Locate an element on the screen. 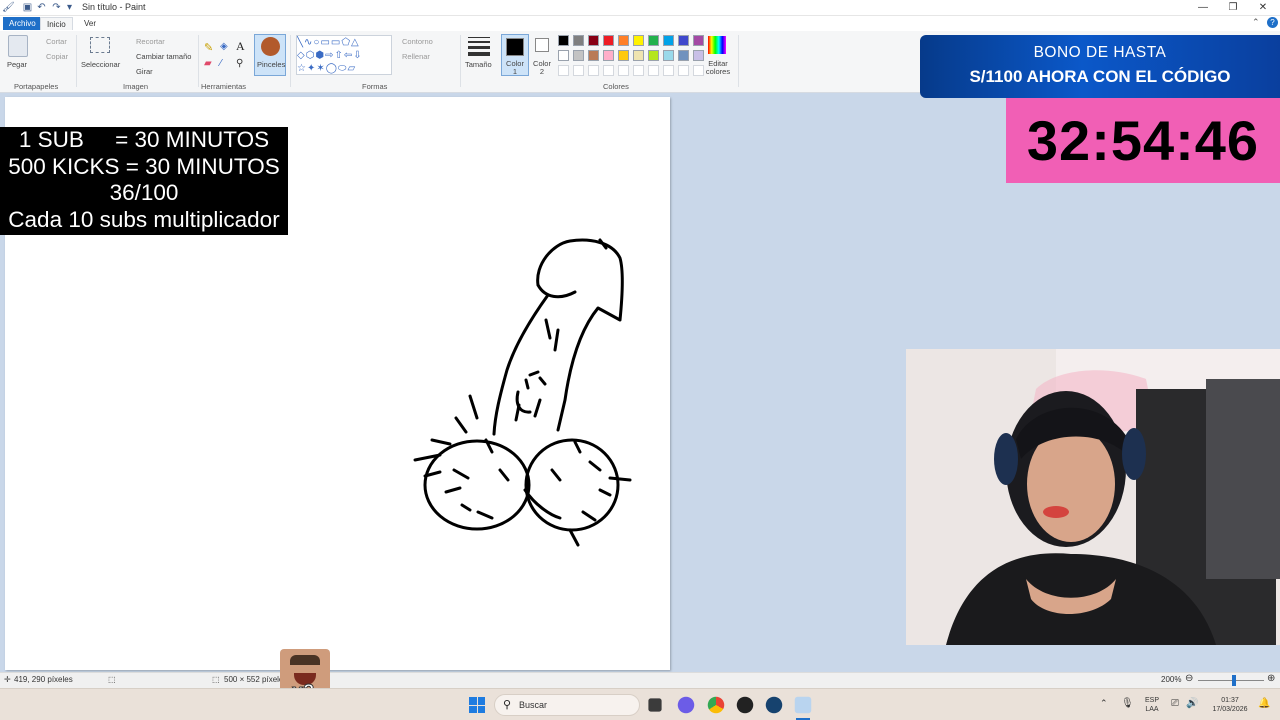 The image size is (1280, 720). tab-inicio: Inicio is located at coordinates (56, 23).